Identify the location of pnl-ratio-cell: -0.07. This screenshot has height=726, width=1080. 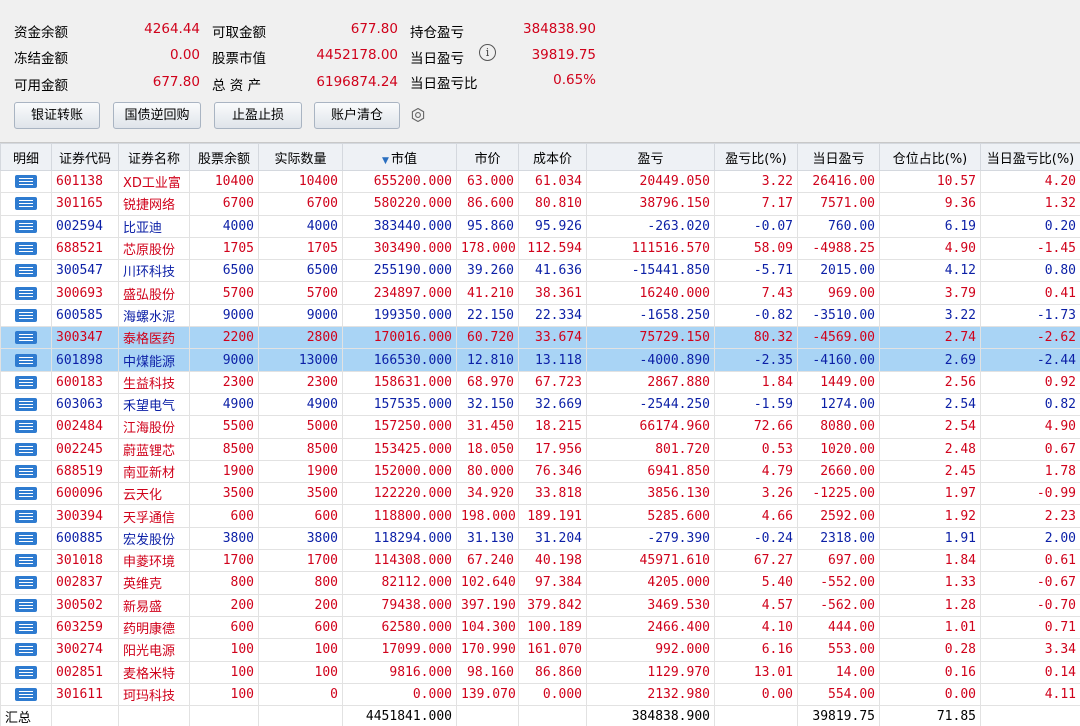
(756, 226).